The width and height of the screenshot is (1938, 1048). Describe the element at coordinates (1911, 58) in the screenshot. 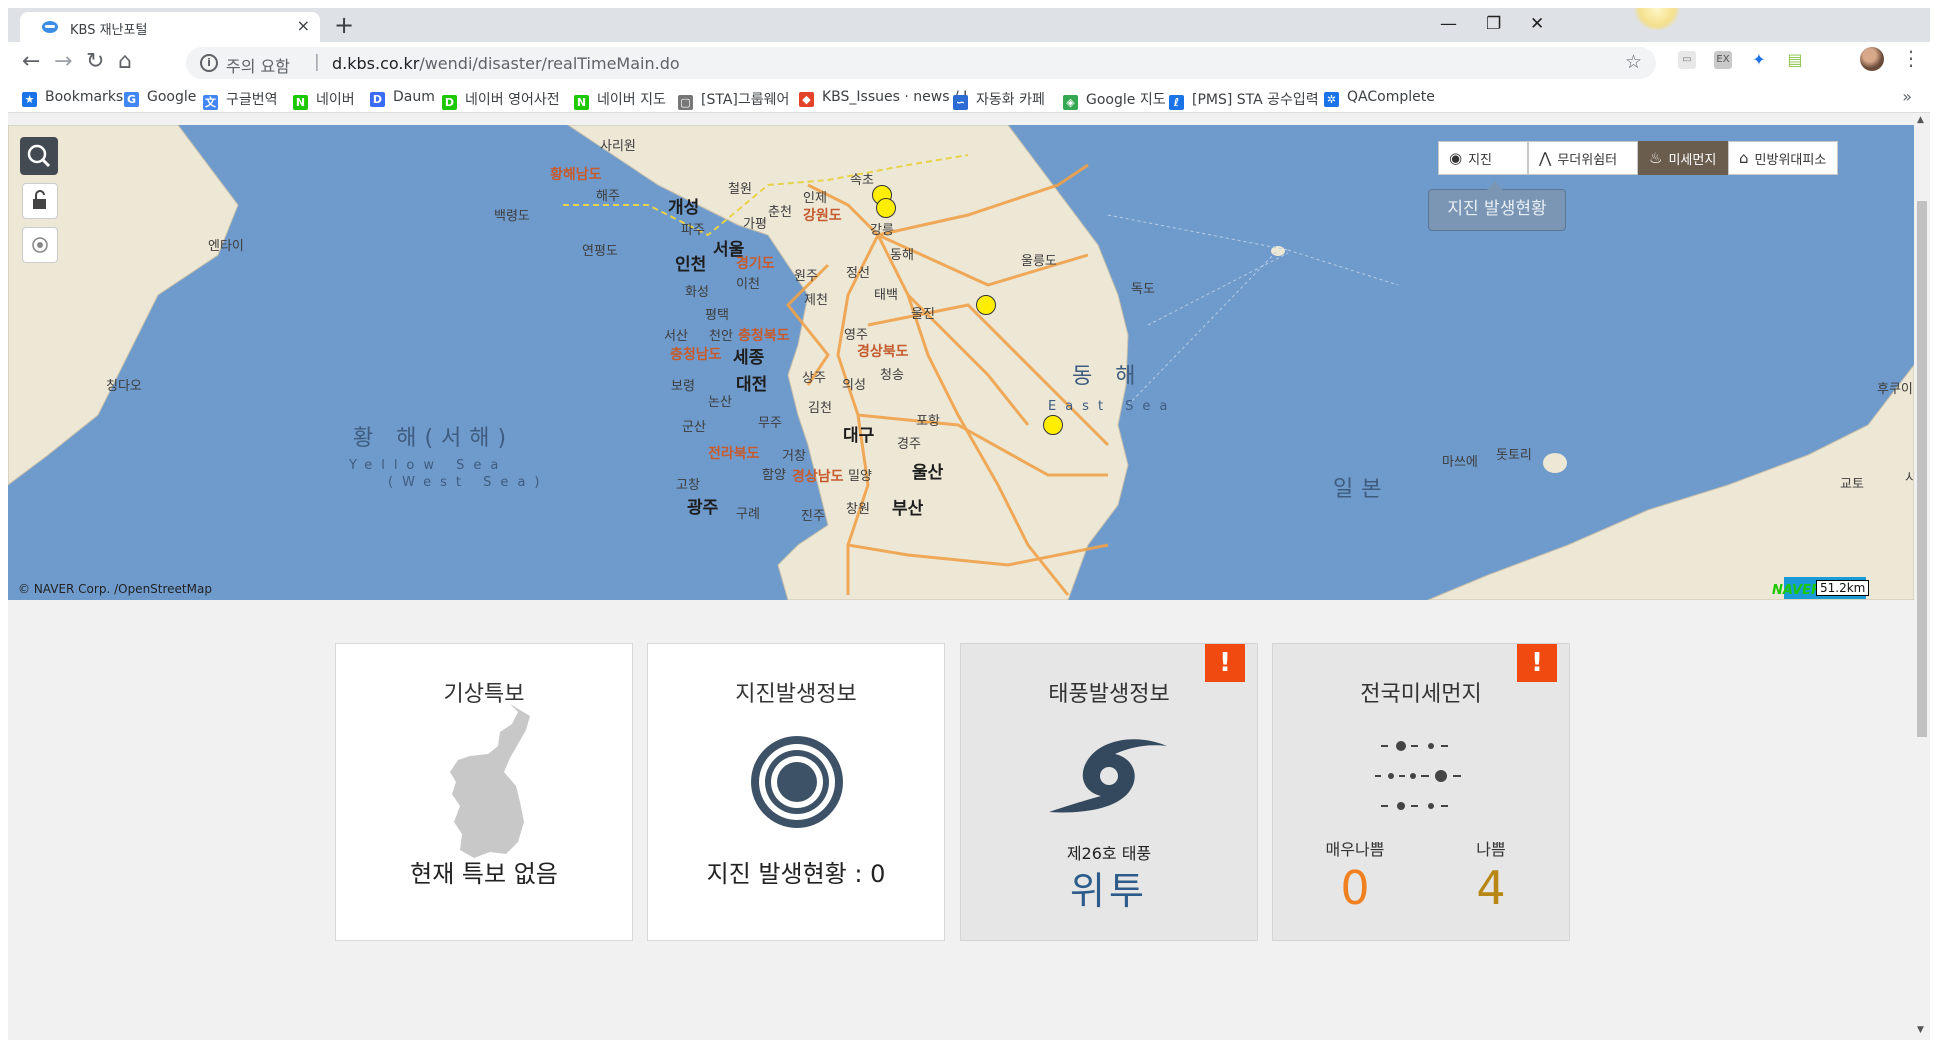

I see `browser-menu-icon: ⋮` at that location.